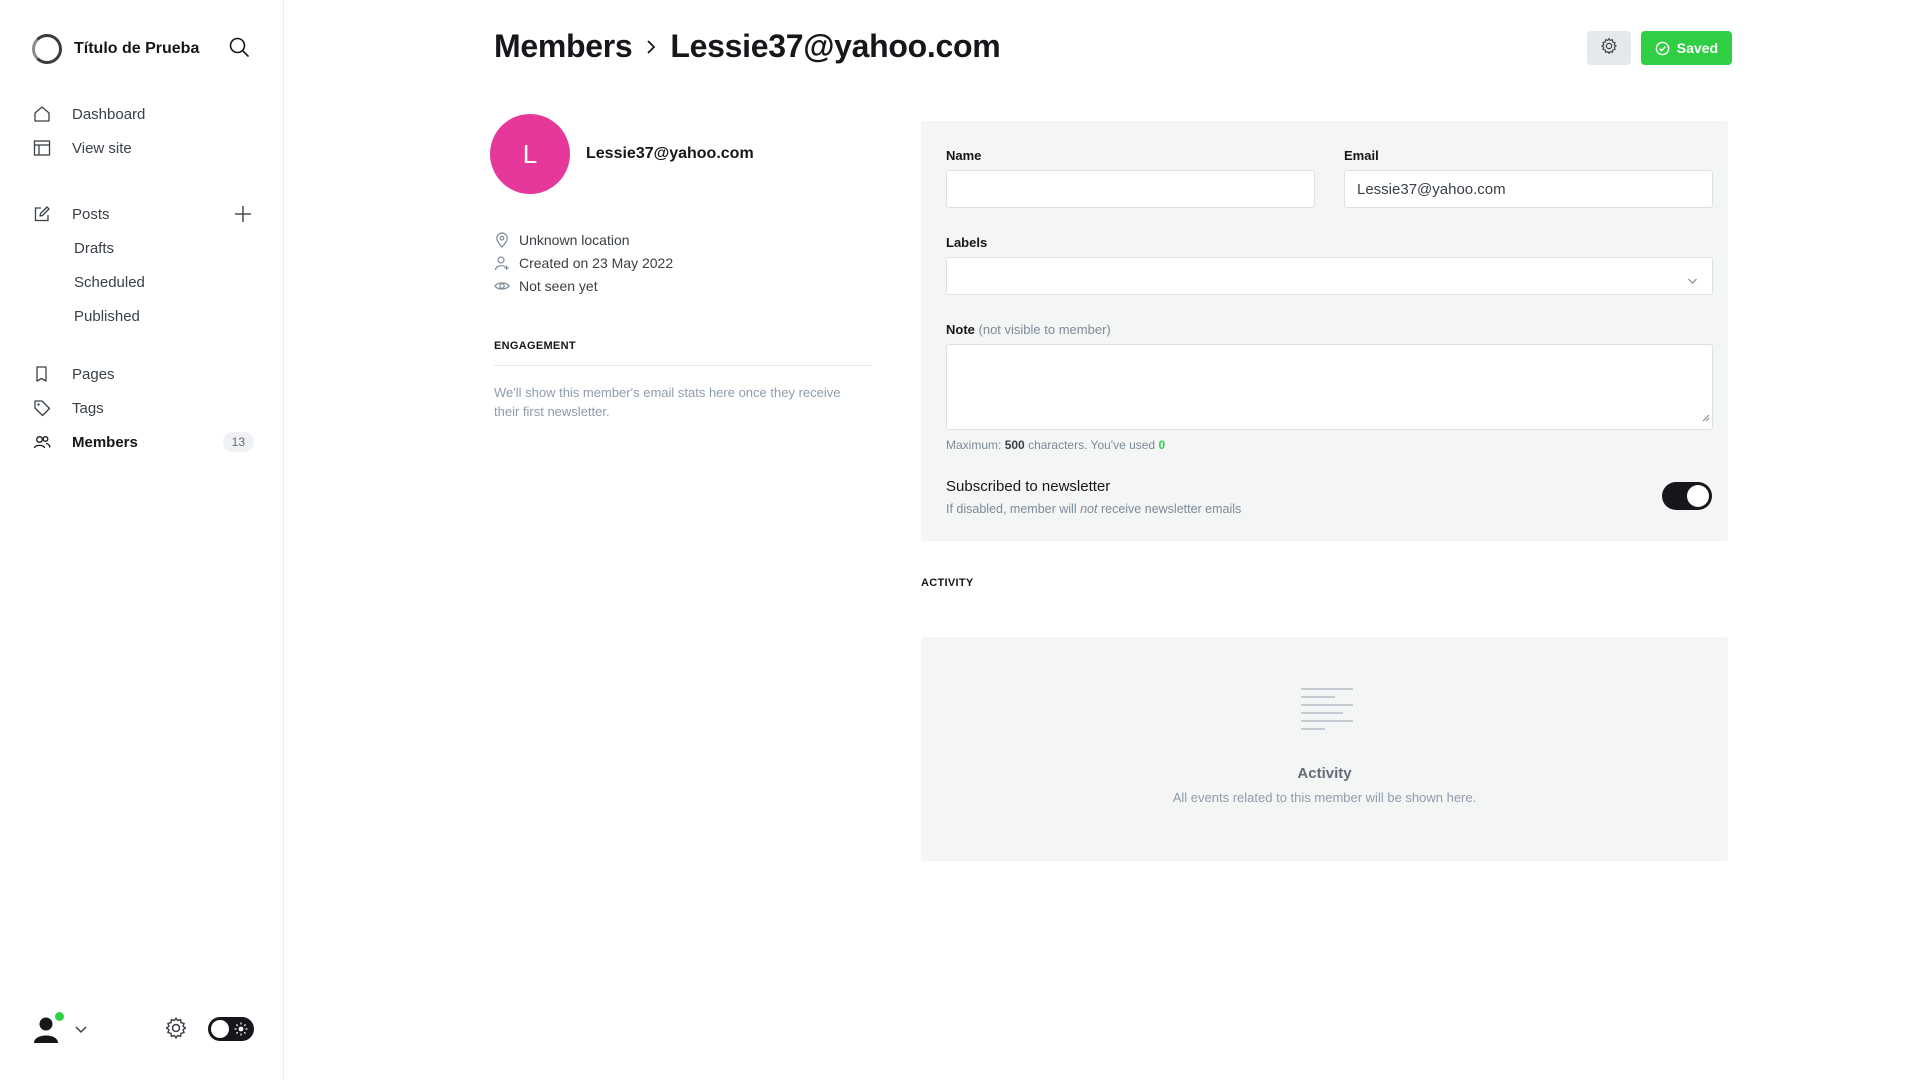  I want to click on member-created: Created on 23 May 2022, so click(583, 262).